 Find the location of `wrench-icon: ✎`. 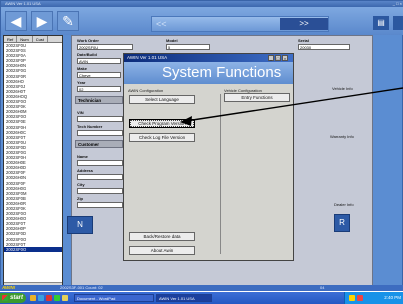

wrench-icon: ✎ is located at coordinates (68, 21).